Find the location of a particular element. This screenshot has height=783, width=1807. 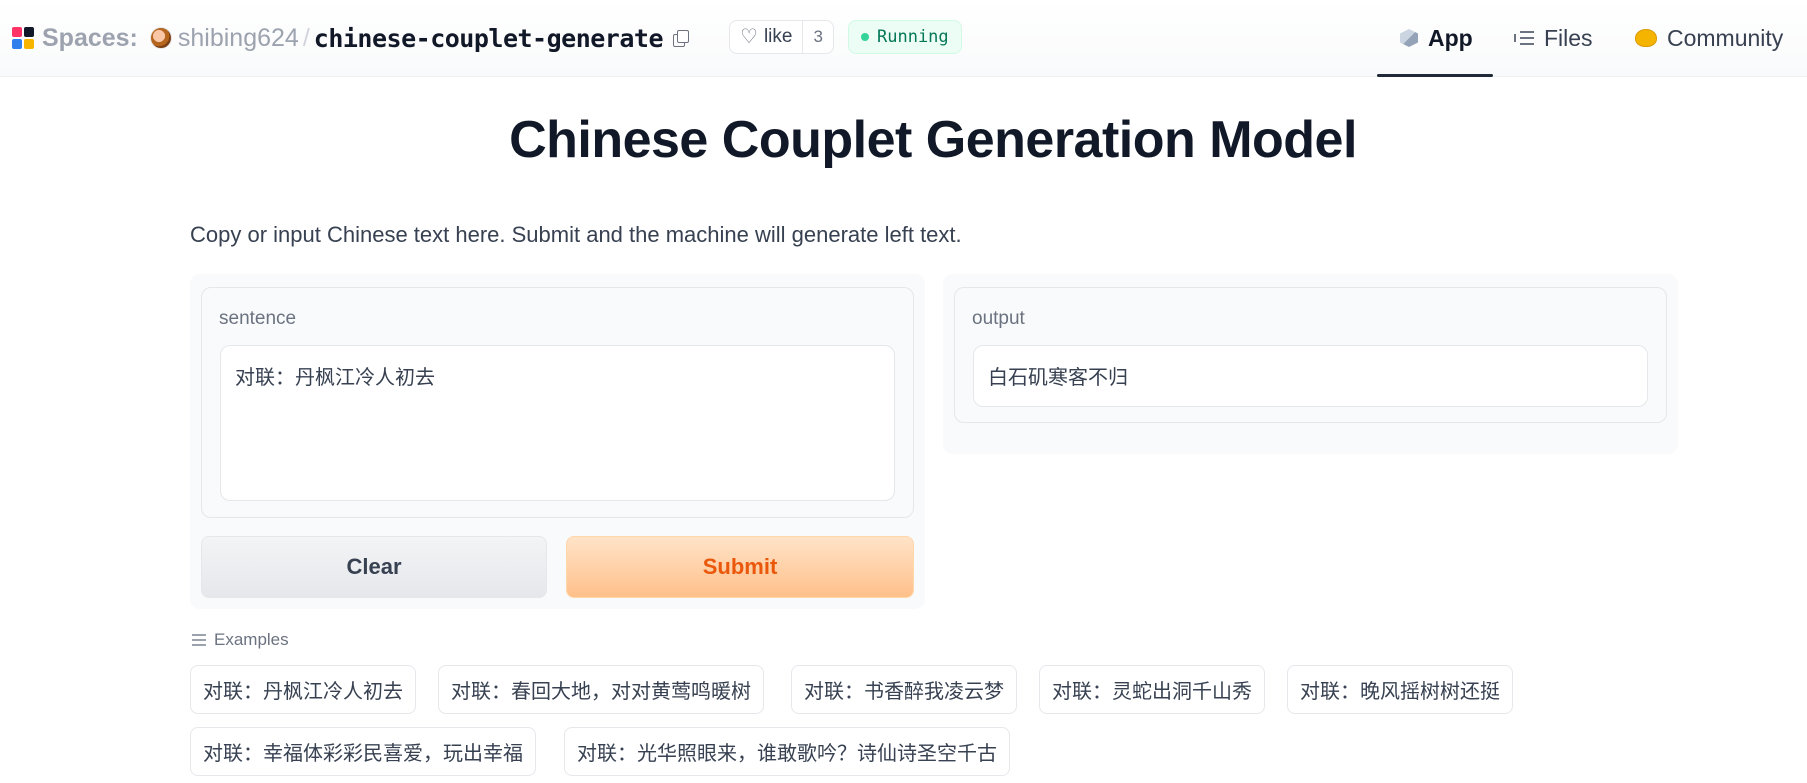

heart-icon: ♡ is located at coordinates (749, 37).